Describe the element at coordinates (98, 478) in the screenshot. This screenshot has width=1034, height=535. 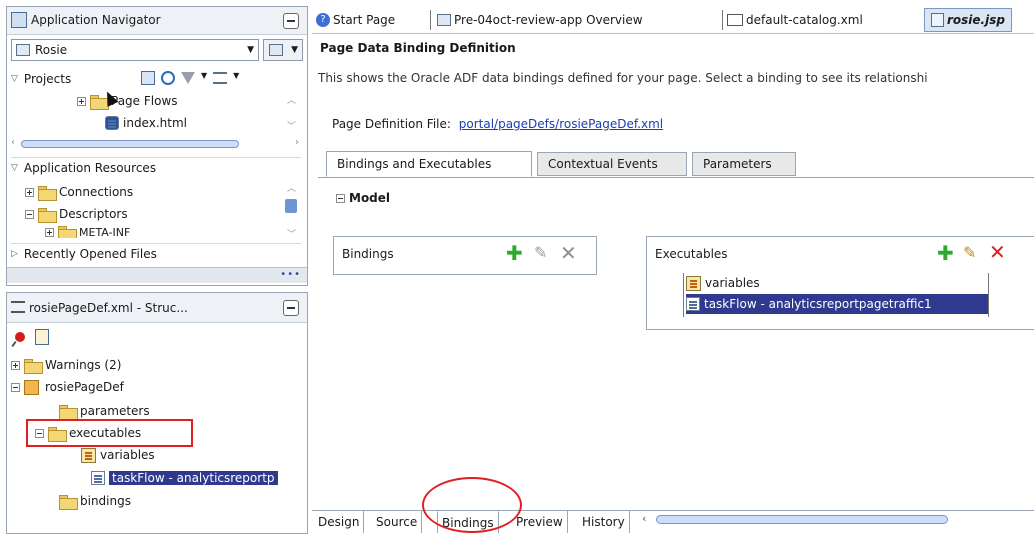
I see `taskflow-icon` at that location.